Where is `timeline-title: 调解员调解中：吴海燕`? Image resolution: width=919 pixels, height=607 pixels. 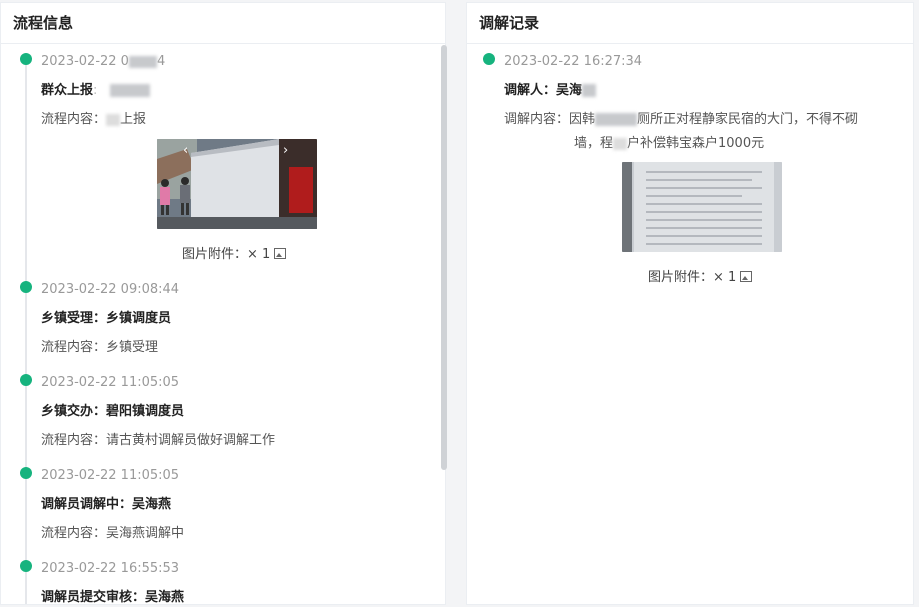 timeline-title: 调解员调解中：吴海燕 is located at coordinates (106, 504).